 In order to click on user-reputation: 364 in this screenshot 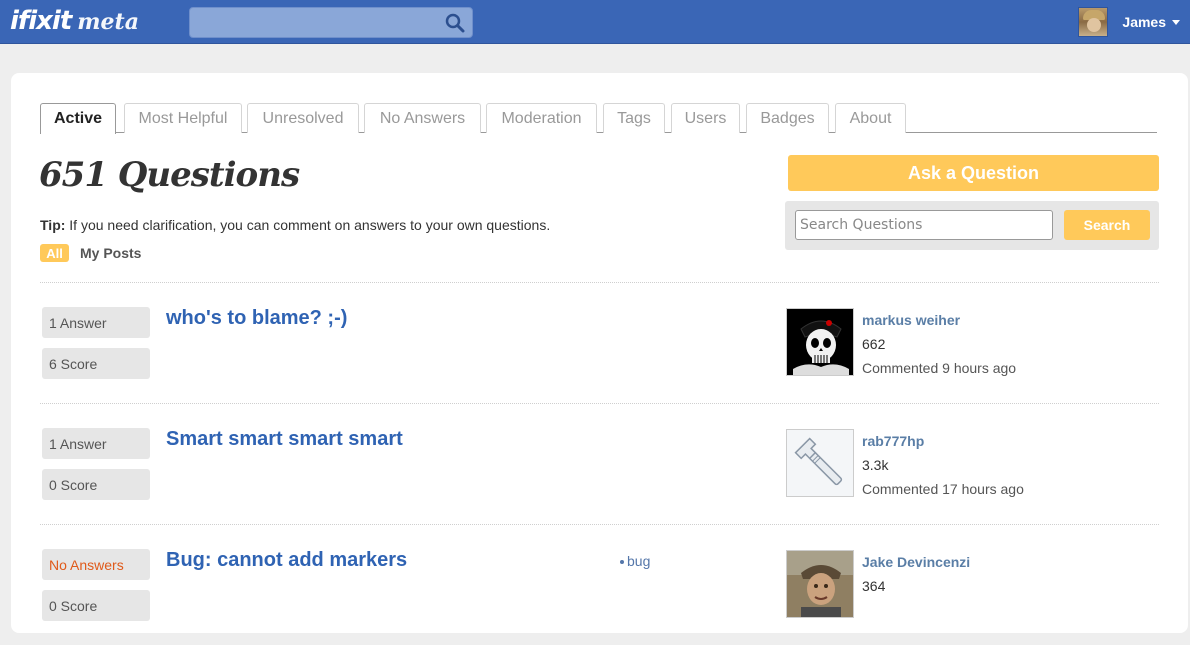, I will do `click(874, 586)`.